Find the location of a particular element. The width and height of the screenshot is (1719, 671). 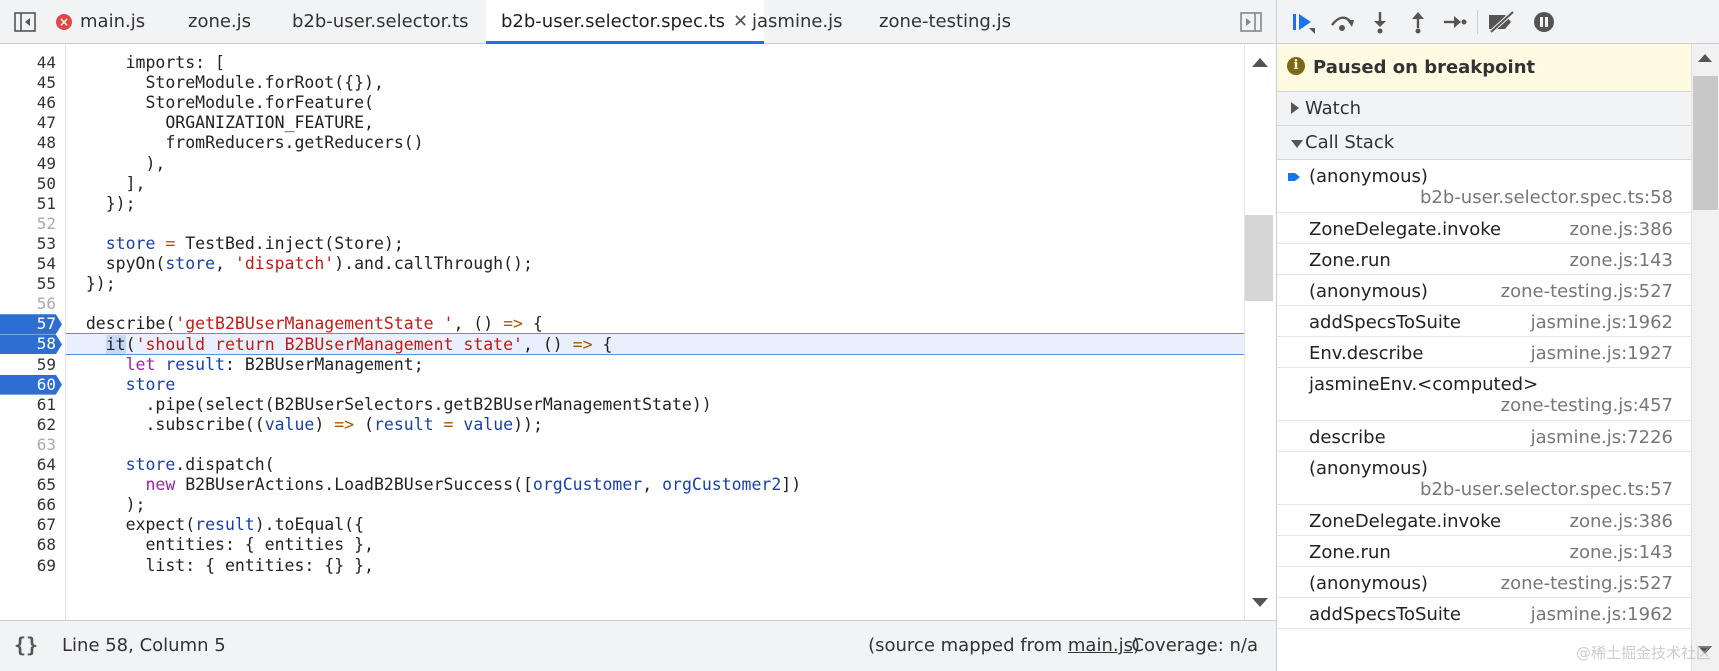

step-into-icon is located at coordinates (1380, 22).